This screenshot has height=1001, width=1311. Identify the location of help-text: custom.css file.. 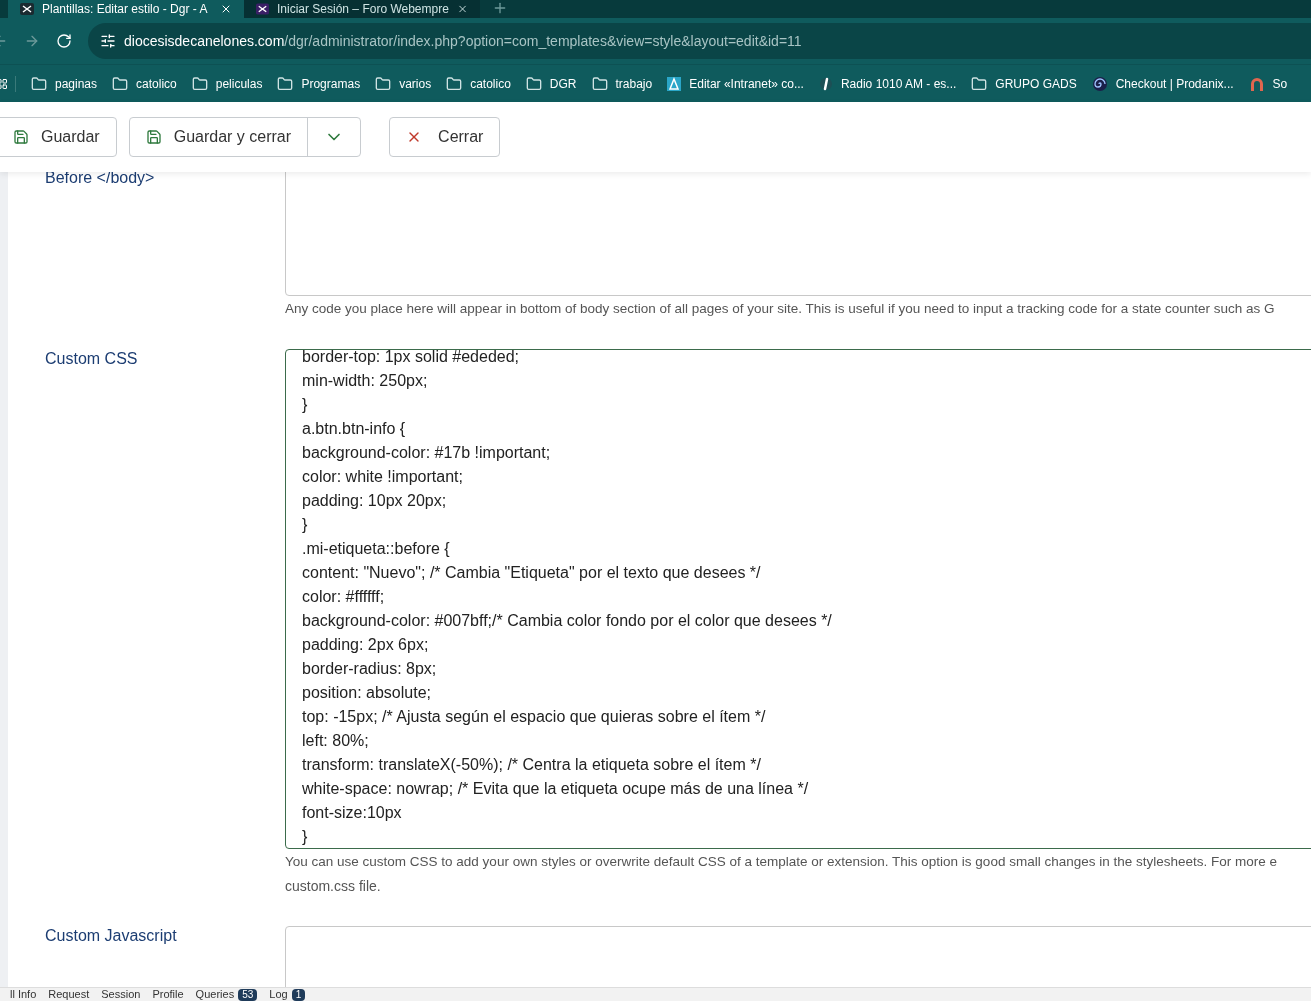
(333, 886).